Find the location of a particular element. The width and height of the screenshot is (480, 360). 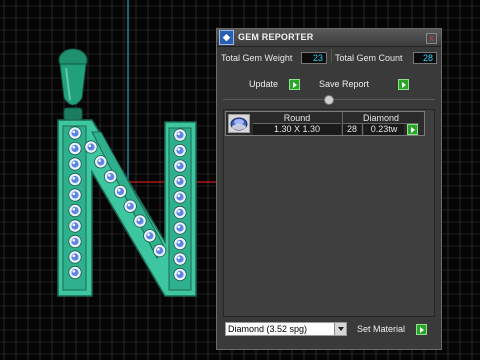

save-report-button-label: Save Report is located at coordinates (344, 84).